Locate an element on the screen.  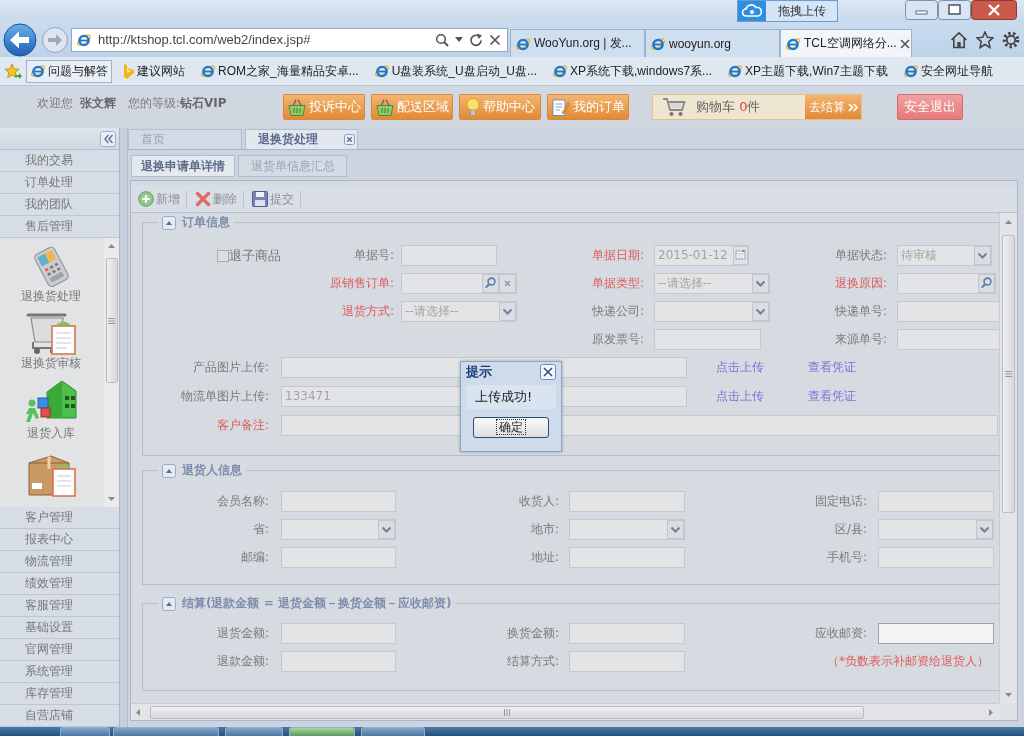
field-label: 手机号: is located at coordinates (846, 557).